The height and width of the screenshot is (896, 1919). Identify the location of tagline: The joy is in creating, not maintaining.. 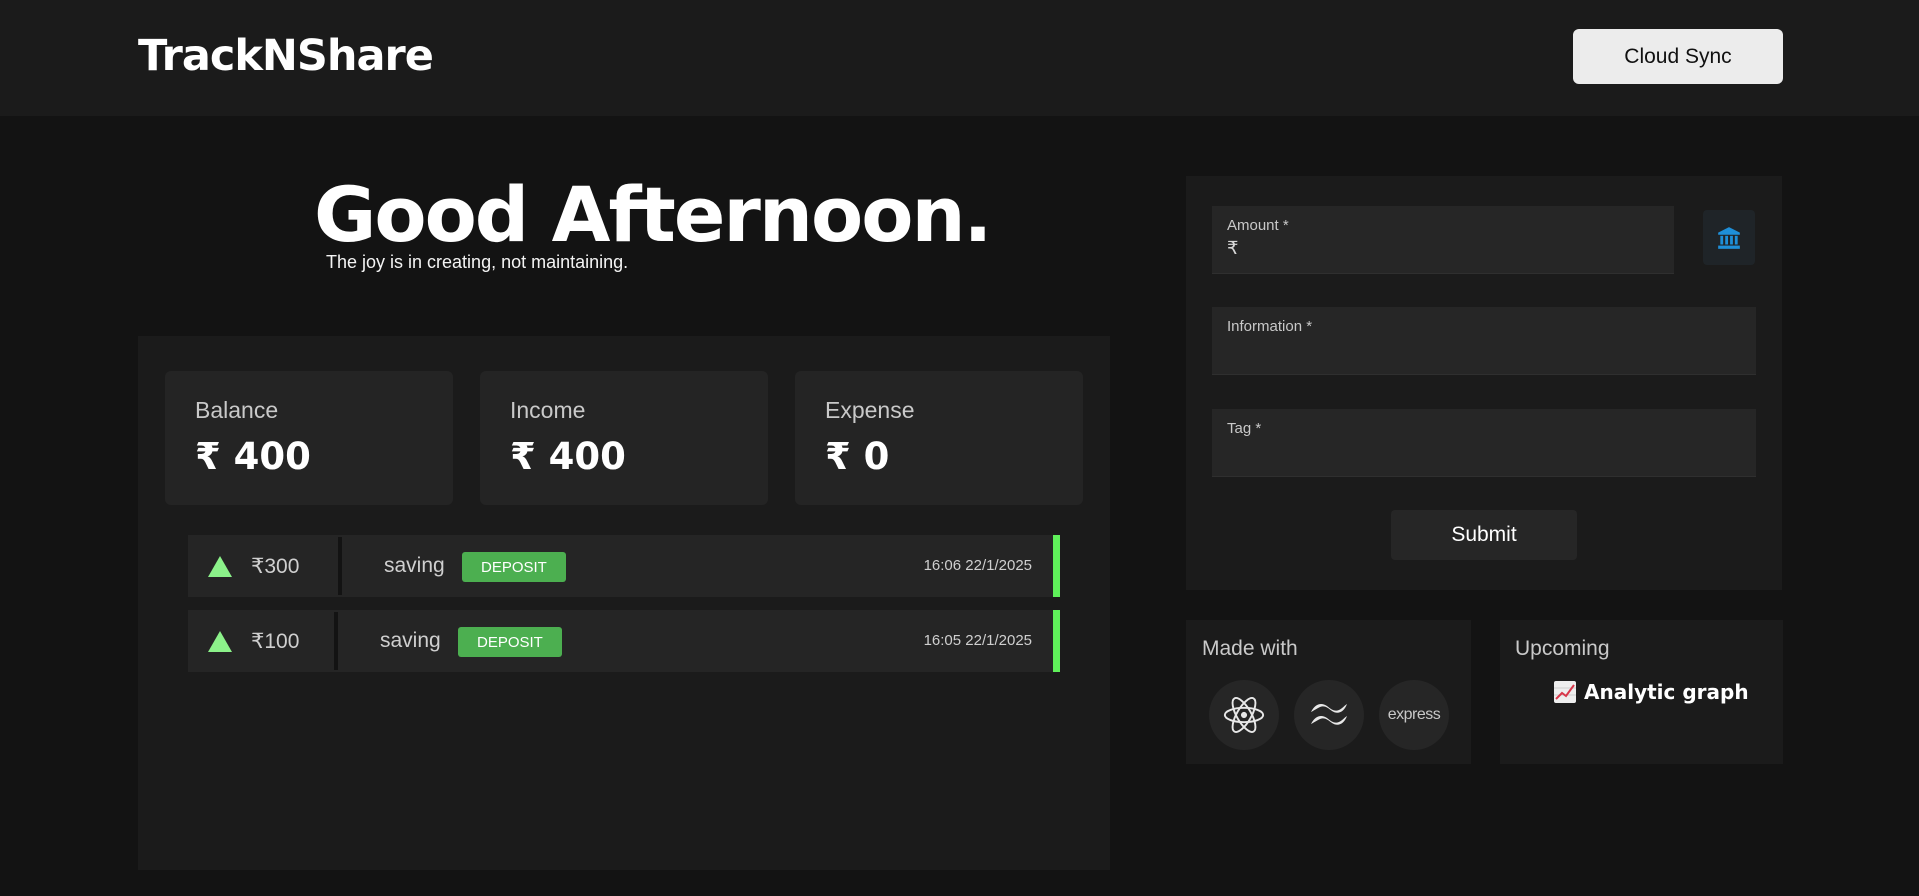
(477, 262).